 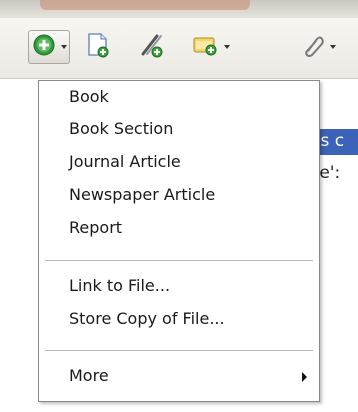 I want to click on new-item-button, so click(x=49, y=47).